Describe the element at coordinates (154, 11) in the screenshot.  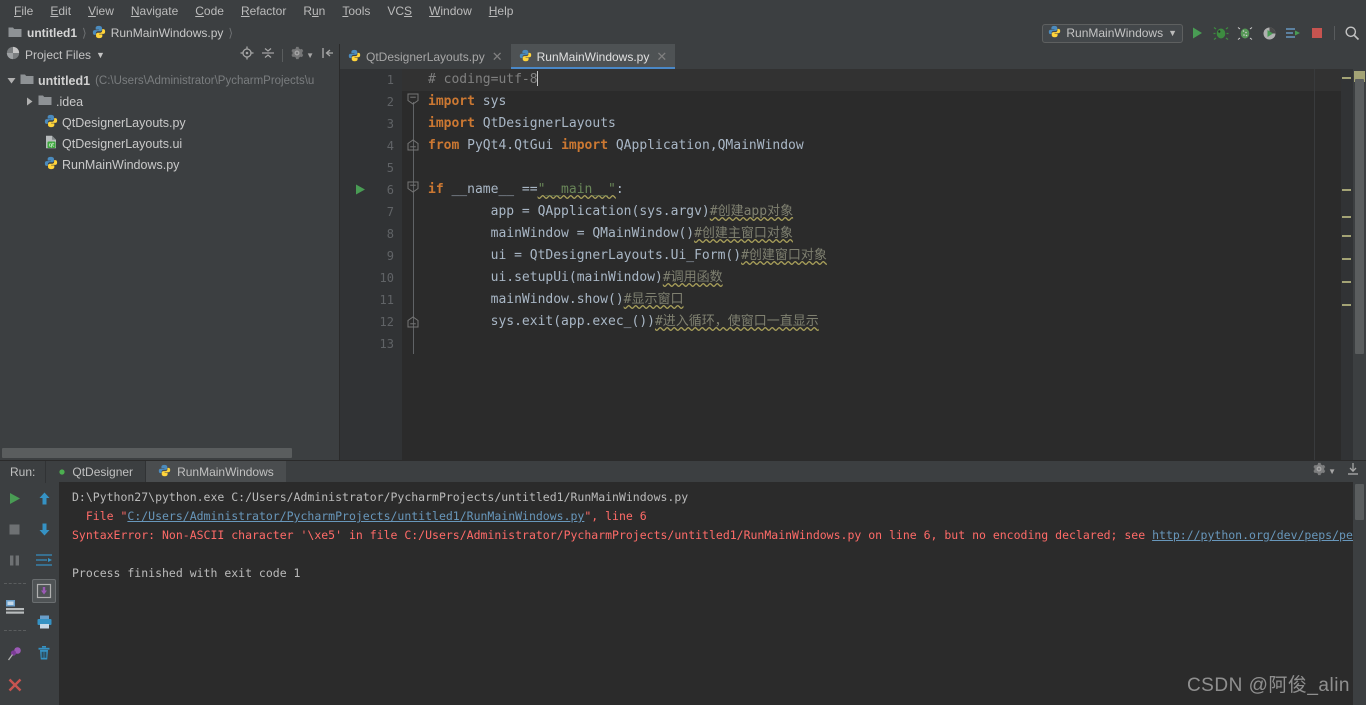
I see `menu-item-navigate: Navigate` at that location.